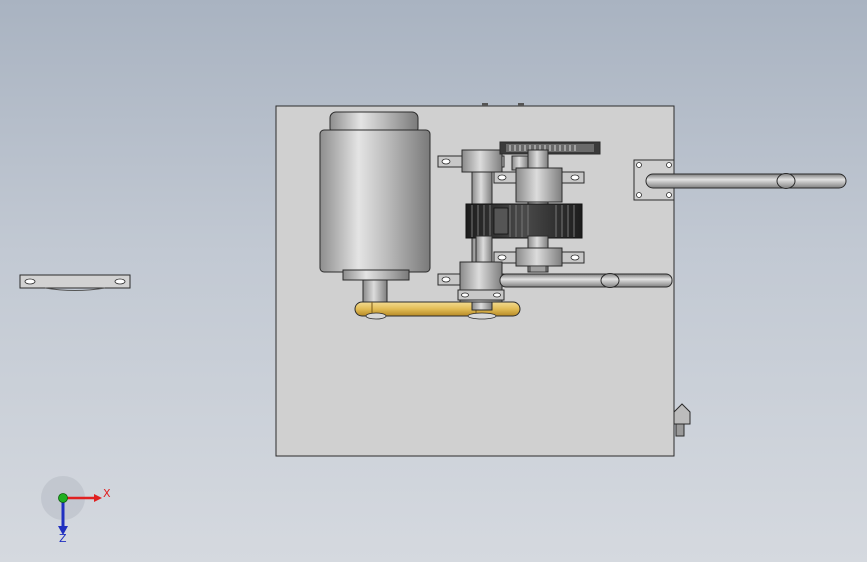  I want to click on upper-pipe, so click(746, 181).